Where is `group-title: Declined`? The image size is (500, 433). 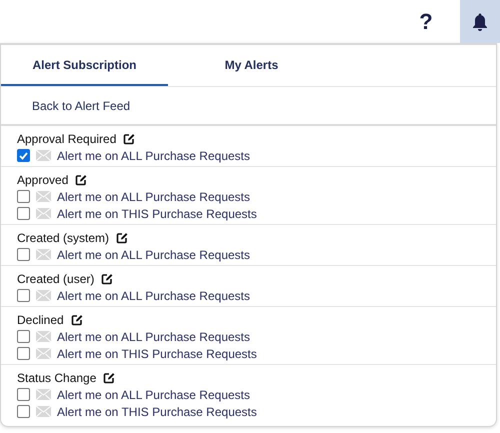
group-title: Declined is located at coordinates (40, 320).